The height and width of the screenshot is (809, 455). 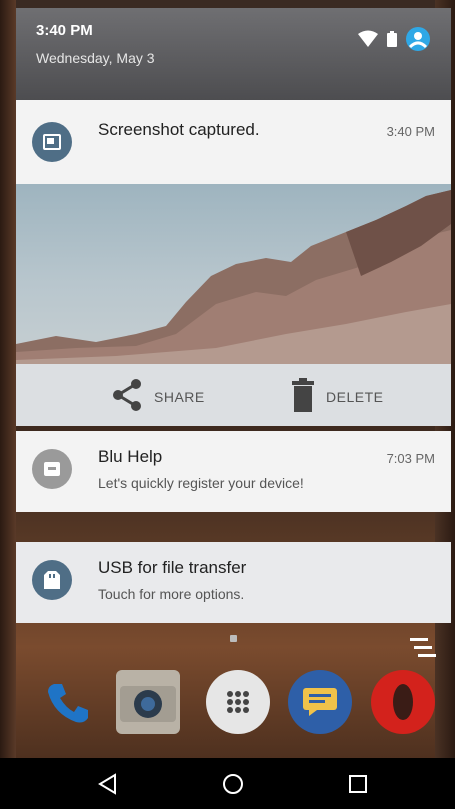 What do you see at coordinates (201, 483) in the screenshot?
I see `notification-subtitle: Let's quickly register your device!` at bounding box center [201, 483].